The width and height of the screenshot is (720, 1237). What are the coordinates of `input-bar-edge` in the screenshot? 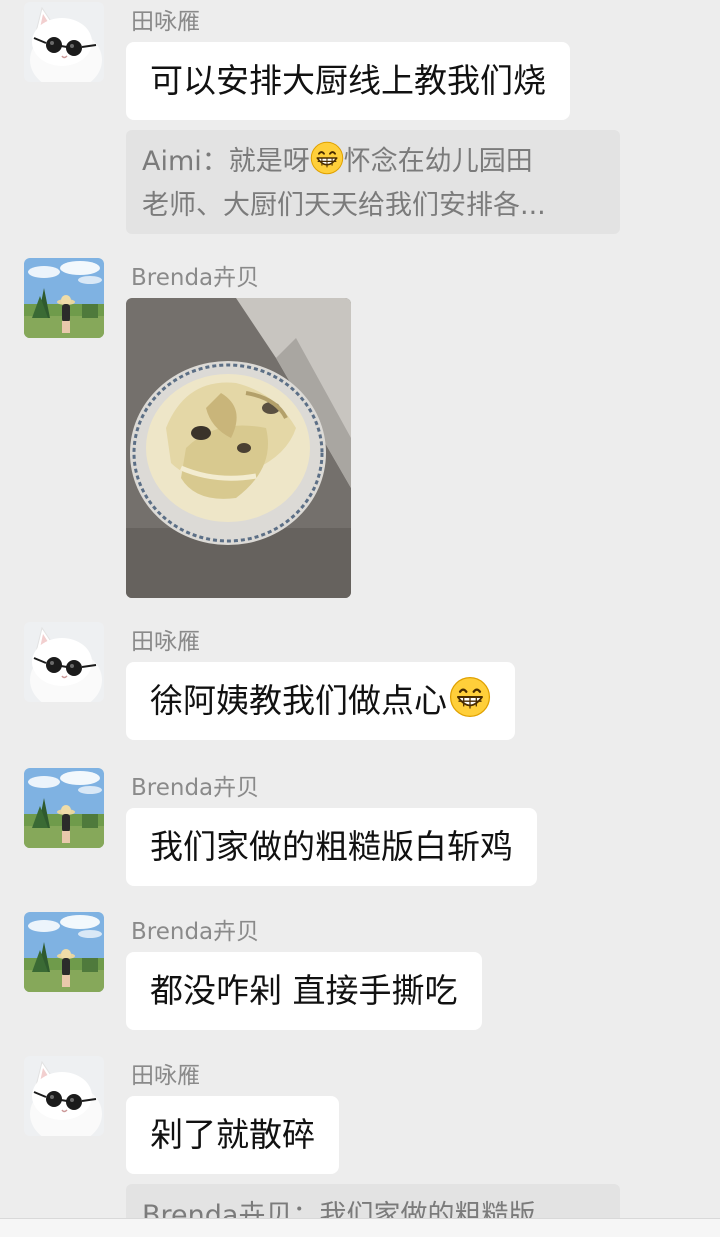 It's located at (360, 1227).